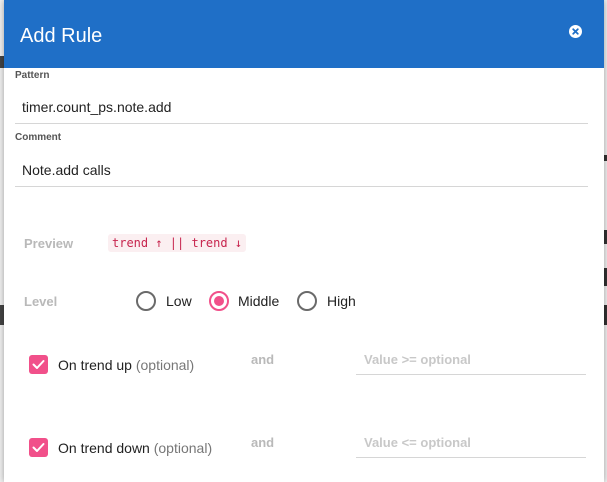 The width and height of the screenshot is (607, 482). What do you see at coordinates (301, 170) in the screenshot?
I see `comment-input` at bounding box center [301, 170].